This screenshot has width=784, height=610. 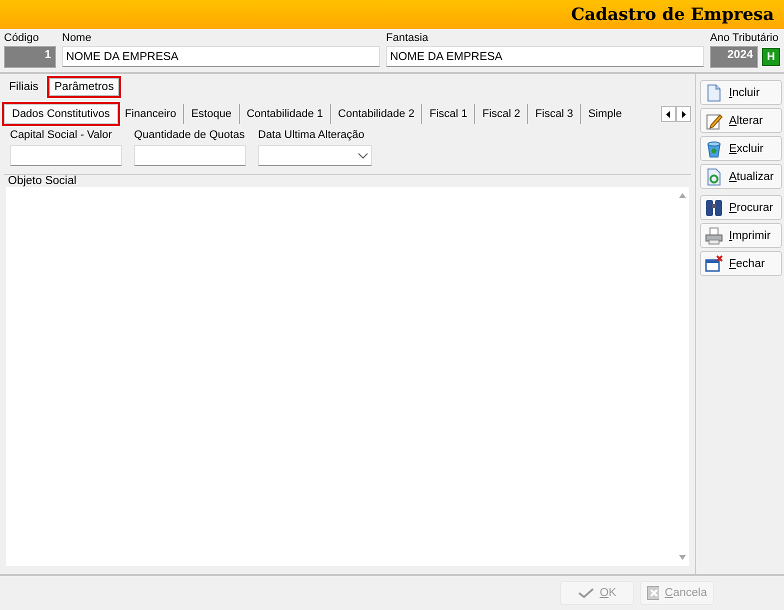 What do you see at coordinates (745, 38) in the screenshot?
I see `field-label: Ano Tributário` at bounding box center [745, 38].